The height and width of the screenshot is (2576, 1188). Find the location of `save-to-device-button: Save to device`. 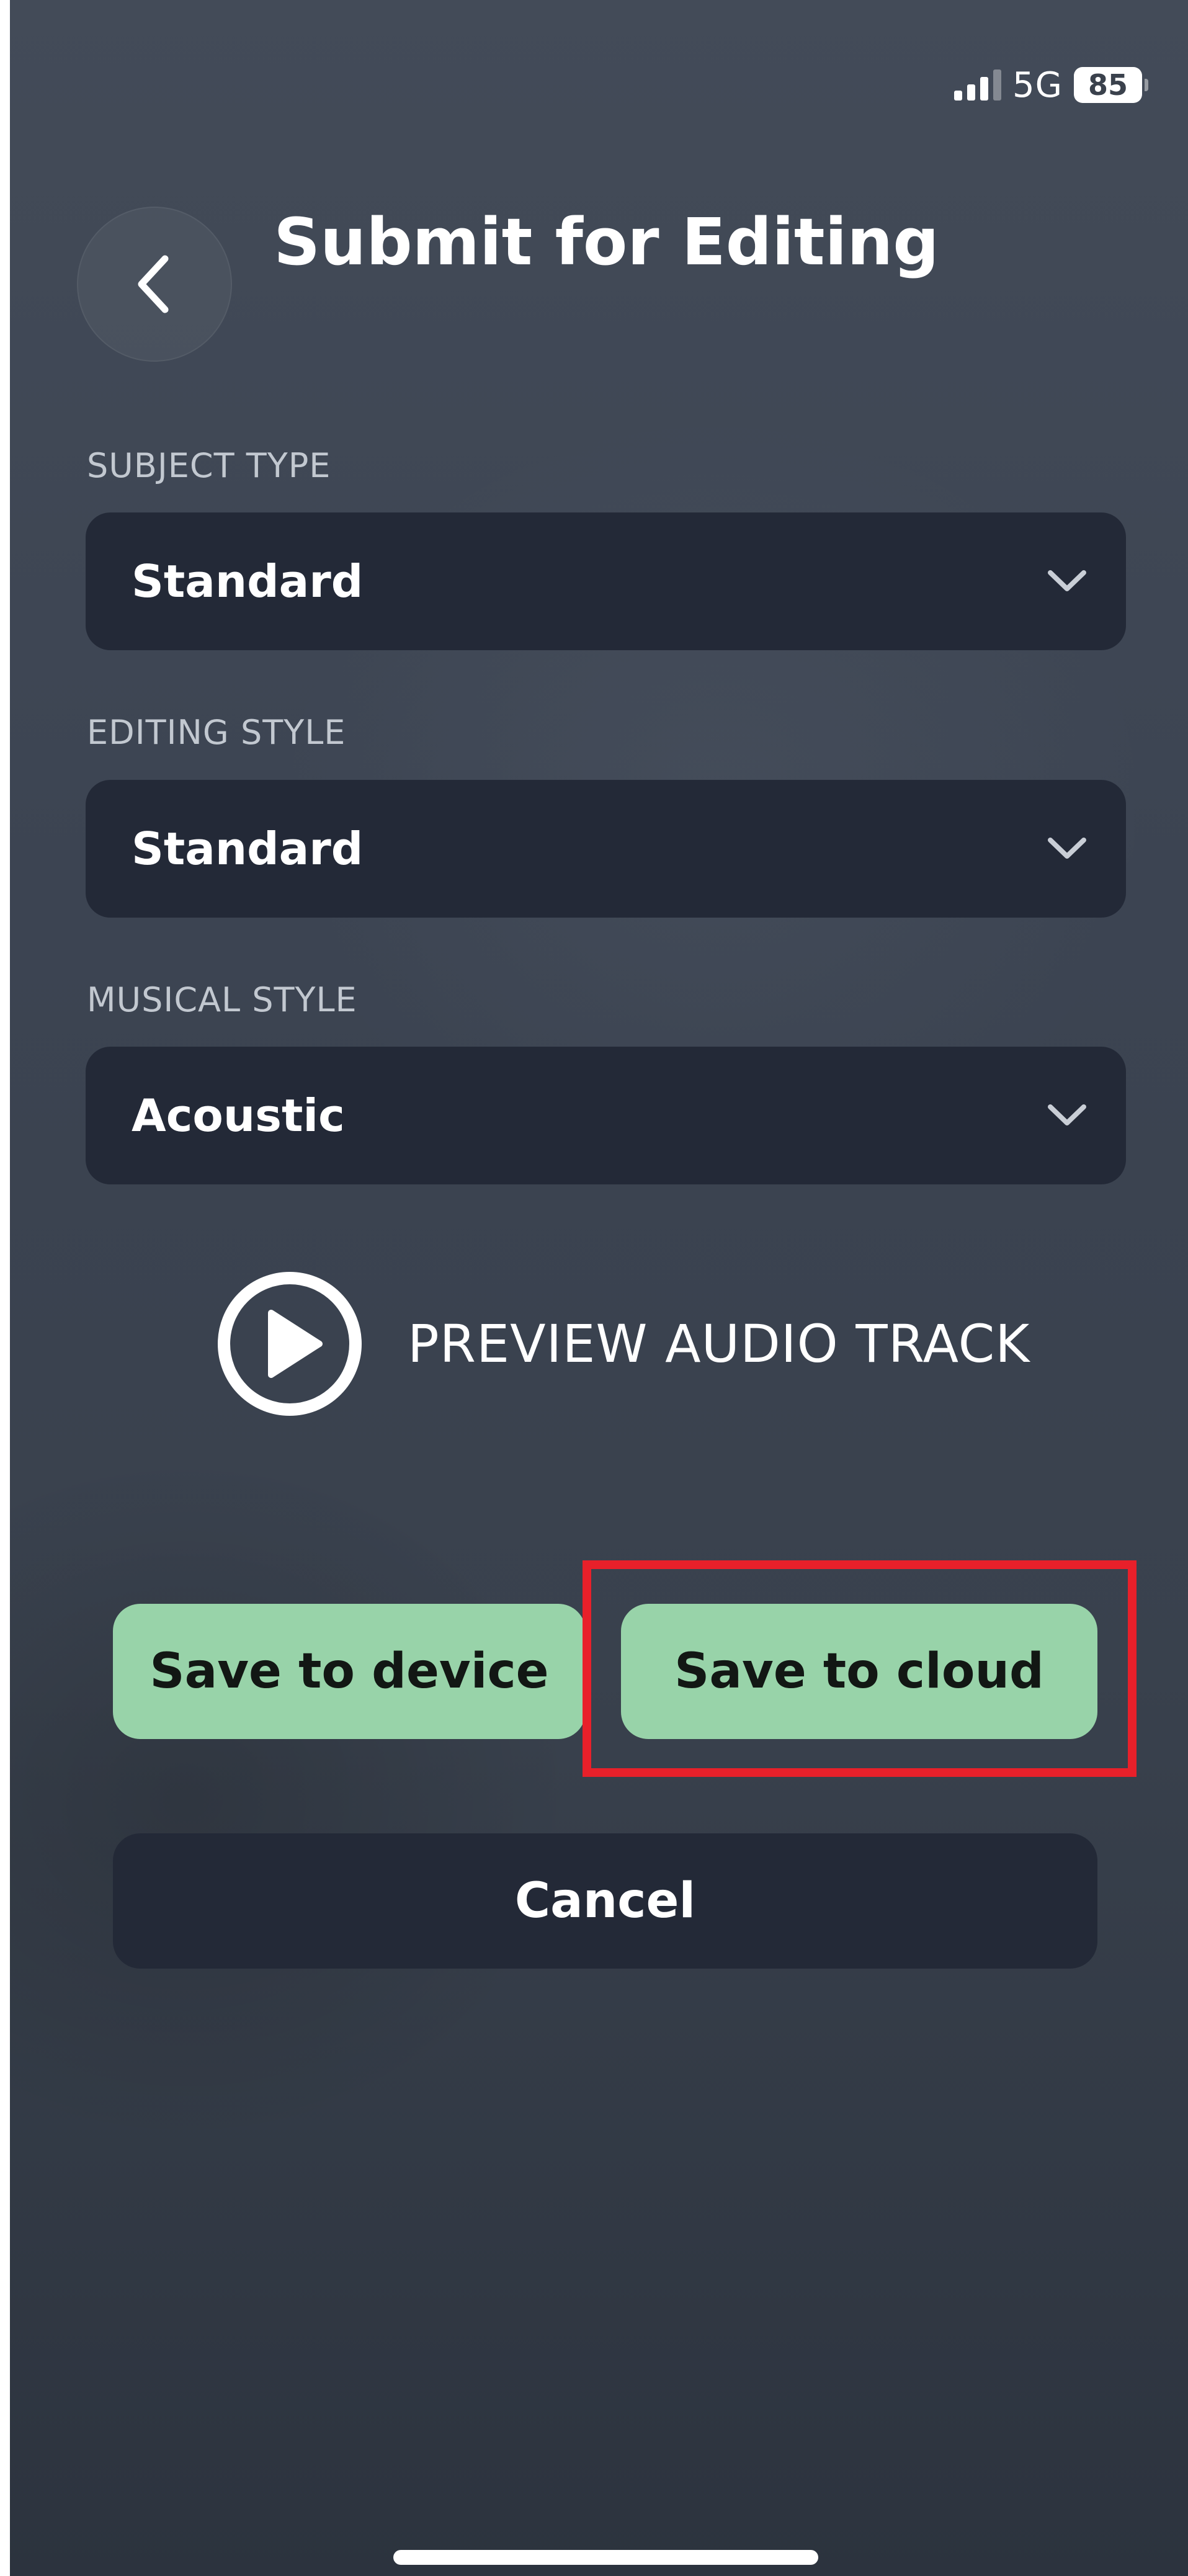

save-to-device-button: Save to device is located at coordinates (349, 1671).